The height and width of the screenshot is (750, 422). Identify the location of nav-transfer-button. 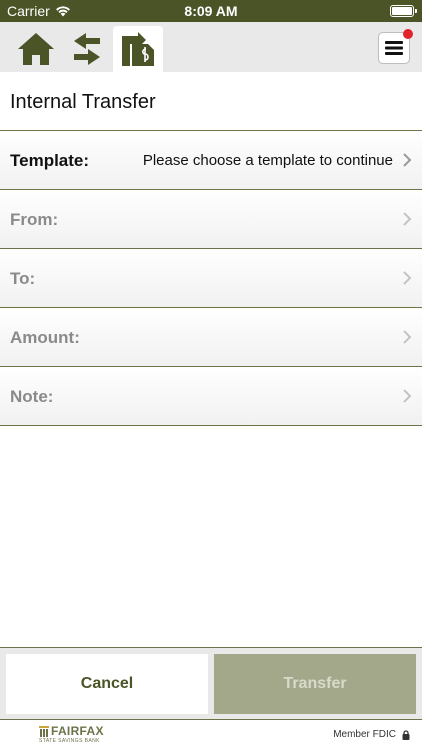
(87, 49).